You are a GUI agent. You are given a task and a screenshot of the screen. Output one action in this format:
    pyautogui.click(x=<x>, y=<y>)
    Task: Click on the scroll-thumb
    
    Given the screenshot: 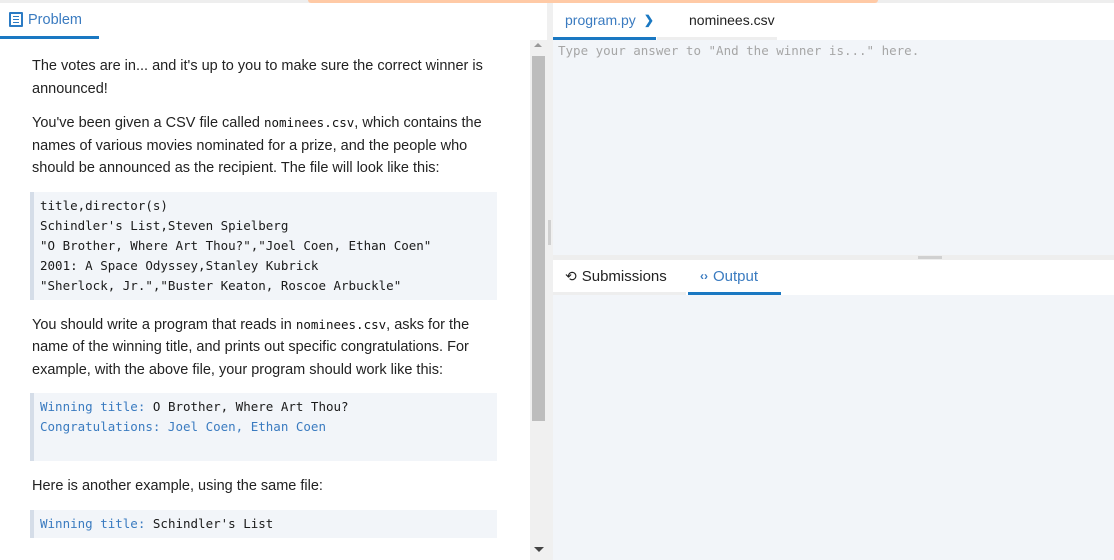 What is the action you would take?
    pyautogui.click(x=538, y=238)
    